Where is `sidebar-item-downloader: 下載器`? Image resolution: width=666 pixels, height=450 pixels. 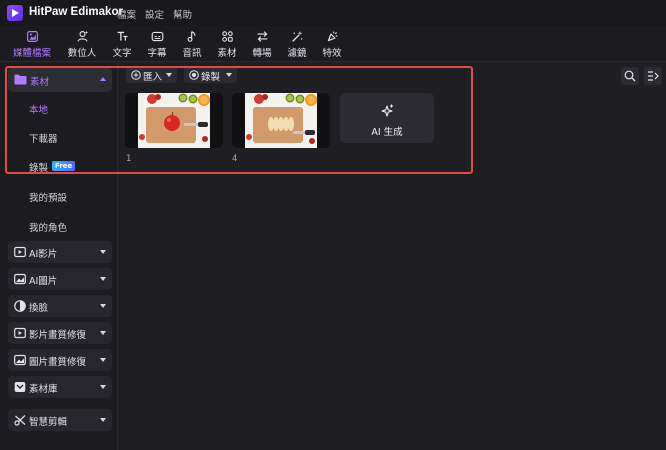 sidebar-item-downloader: 下載器 is located at coordinates (43, 138).